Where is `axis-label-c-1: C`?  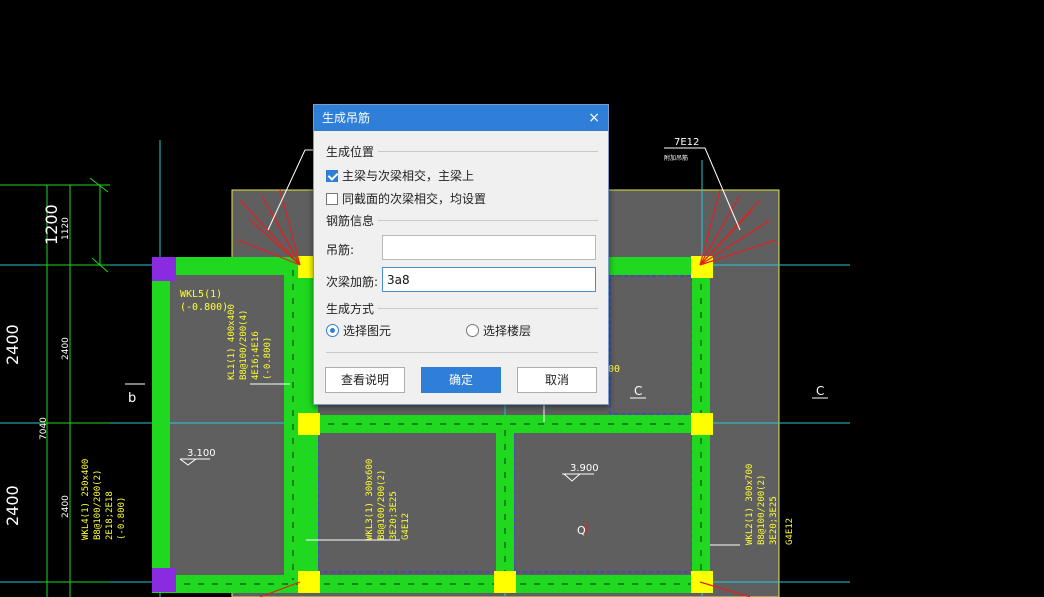
axis-label-c-1: C is located at coordinates (638, 391).